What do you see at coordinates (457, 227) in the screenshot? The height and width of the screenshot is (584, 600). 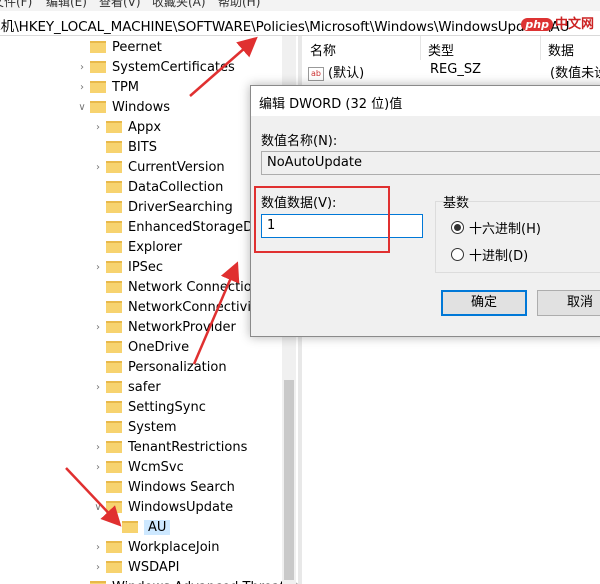 I see `radio-hex-dot` at bounding box center [457, 227].